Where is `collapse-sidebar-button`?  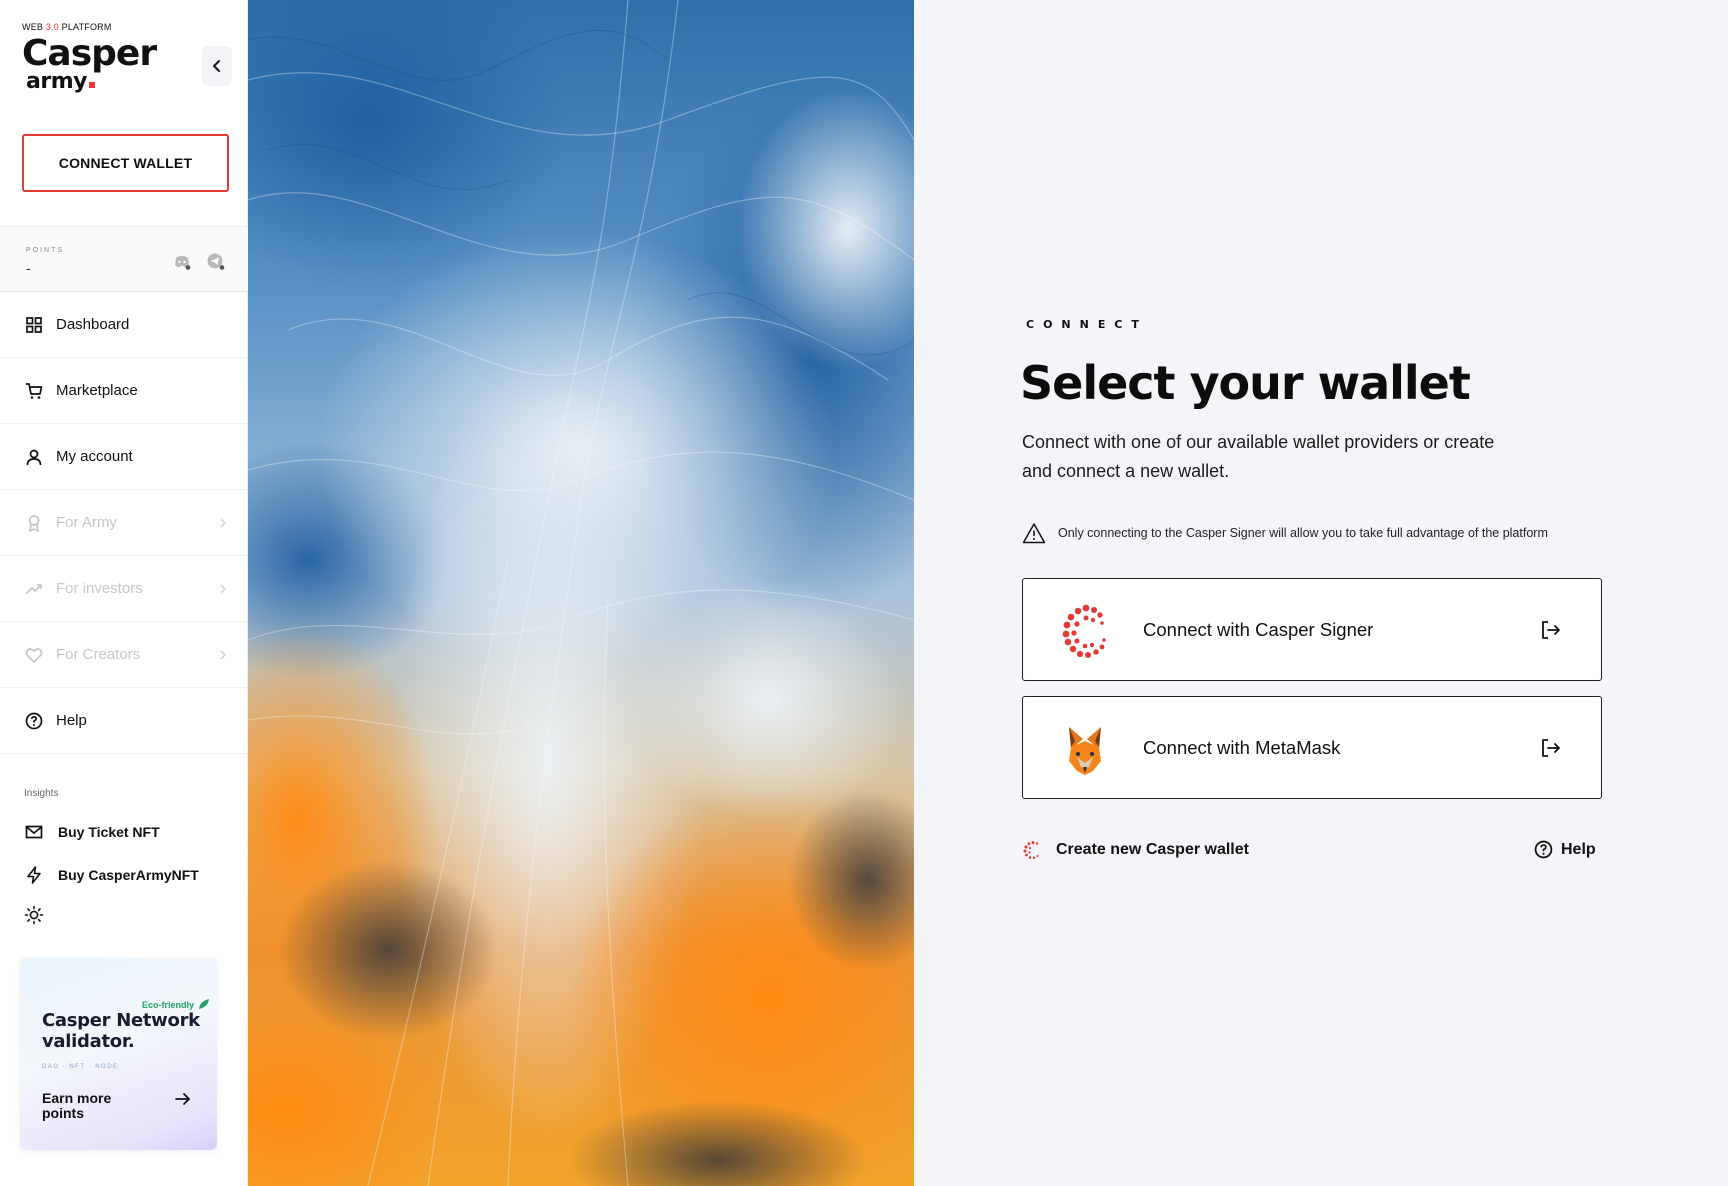 collapse-sidebar-button is located at coordinates (217, 66).